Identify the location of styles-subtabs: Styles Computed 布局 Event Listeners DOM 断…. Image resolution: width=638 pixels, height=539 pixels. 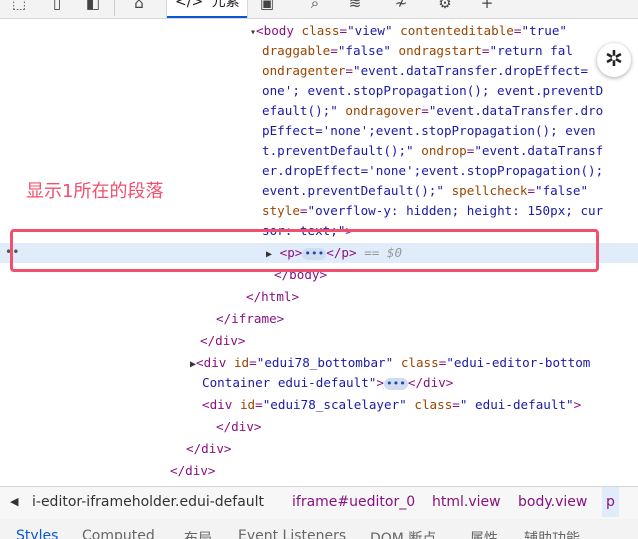
(319, 529).